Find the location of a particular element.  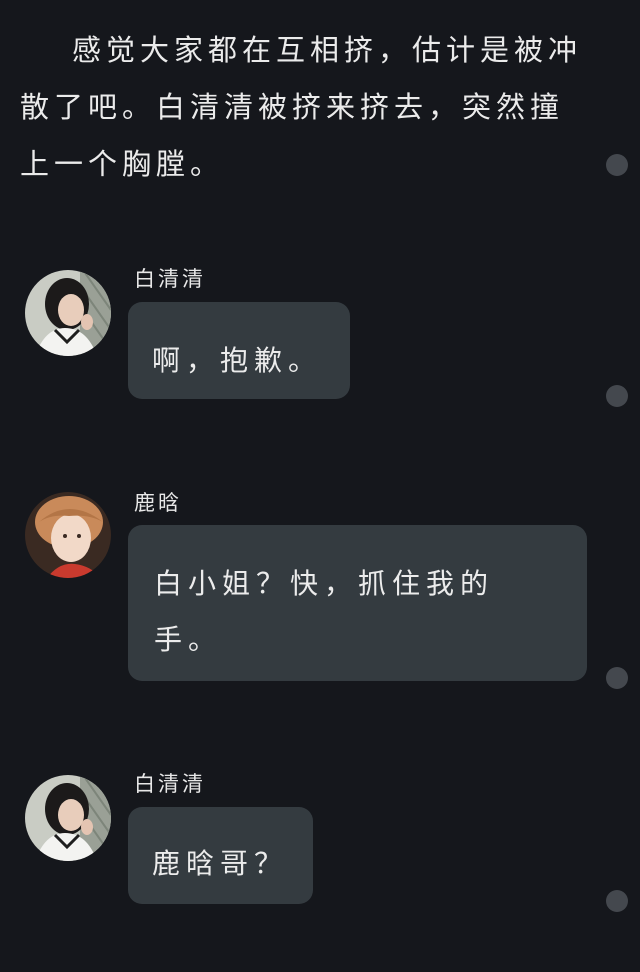

narration-text: 感觉大家都在互相挤，估计是被冲散了吧。白清清被挤来挤去，突然撞上一个胸膛。 is located at coordinates (301, 107).